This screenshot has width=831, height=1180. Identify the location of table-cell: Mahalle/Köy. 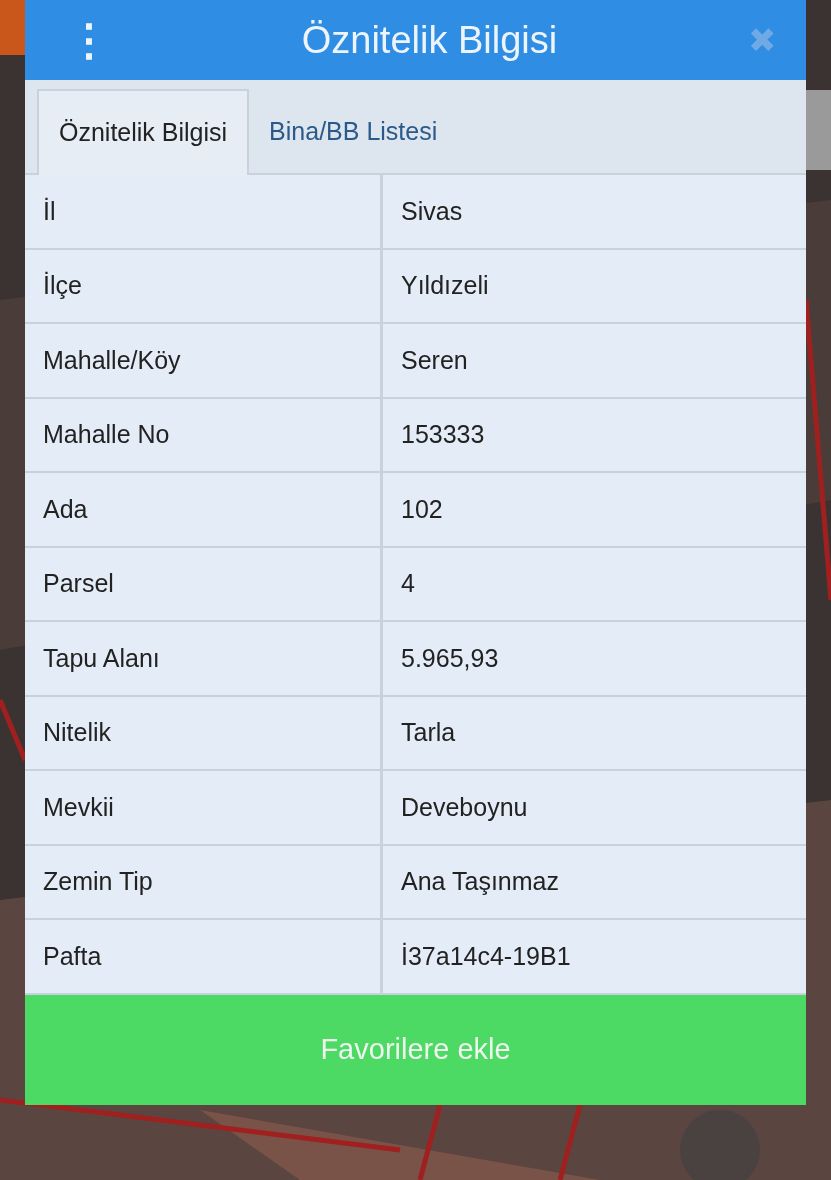
(204, 360).